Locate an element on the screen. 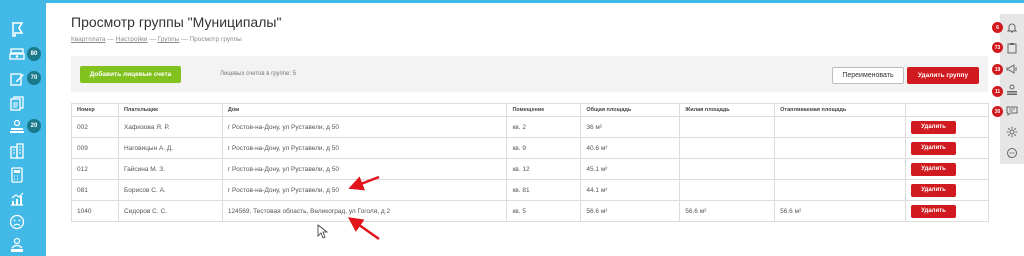 This screenshot has height=256, width=1024. nav-item-cash is located at coordinates (17, 127).